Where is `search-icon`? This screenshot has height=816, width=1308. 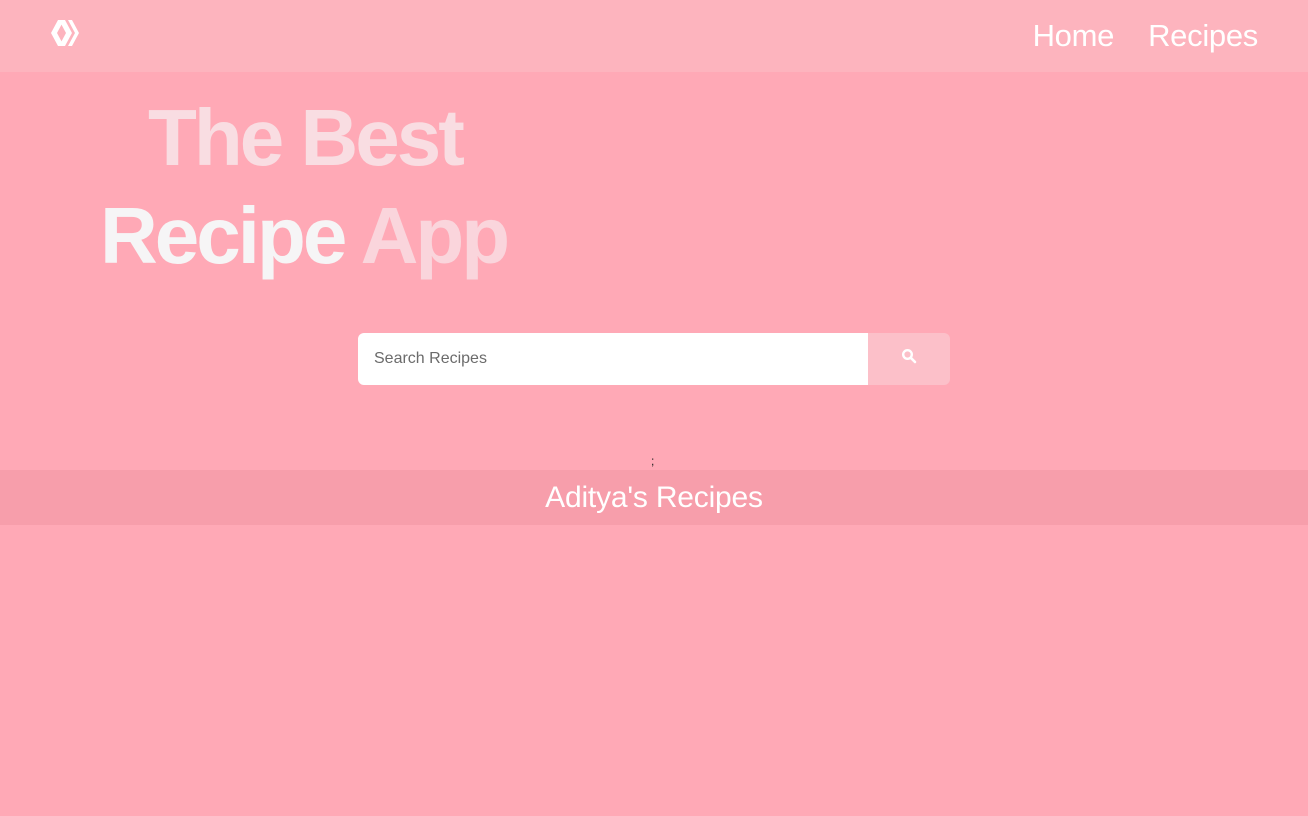
search-icon is located at coordinates (909, 357).